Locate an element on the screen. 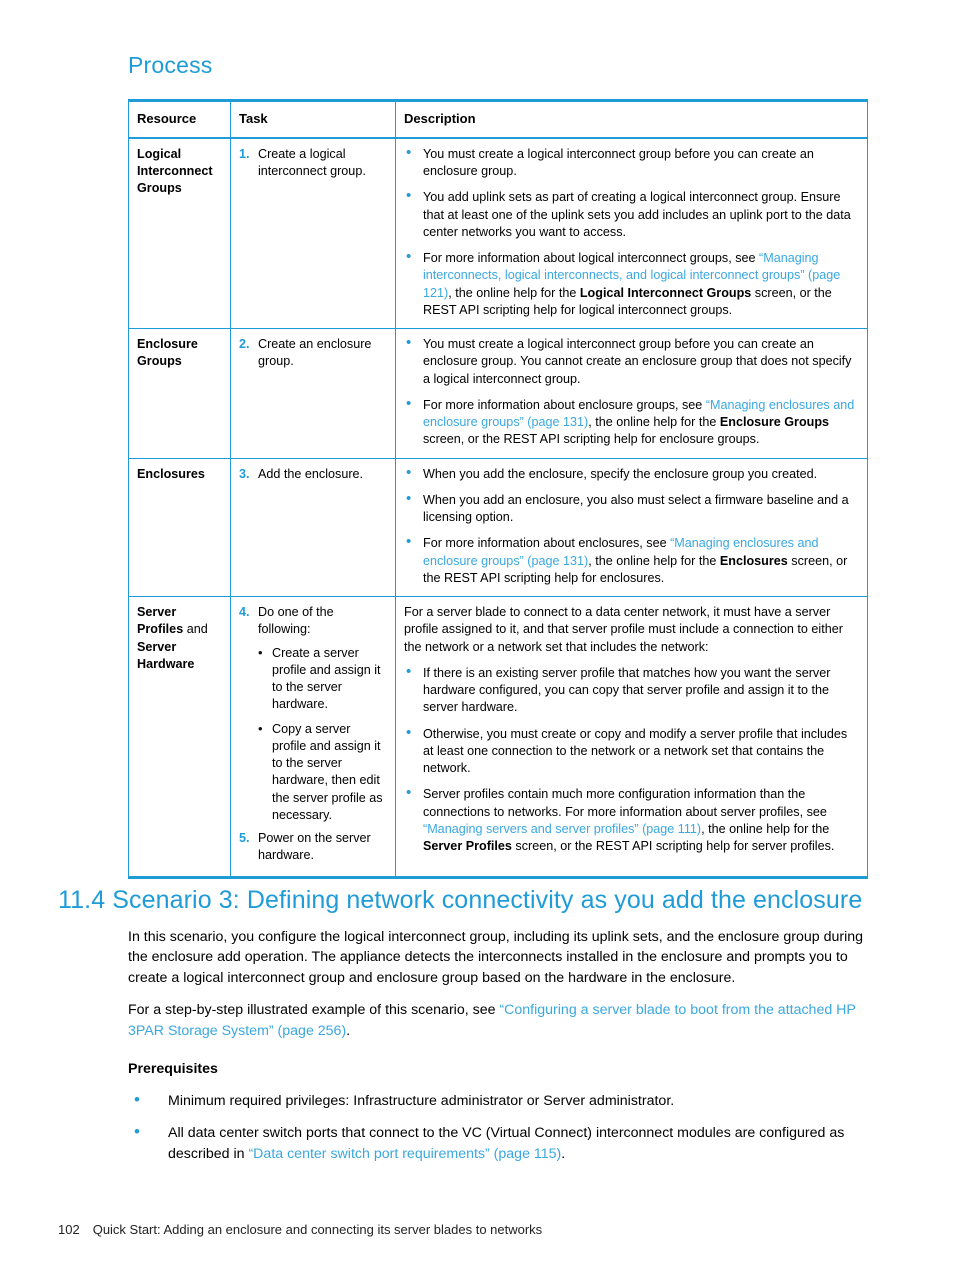 The height and width of the screenshot is (1271, 954). step-text: Add the enclosure. is located at coordinates (311, 473).